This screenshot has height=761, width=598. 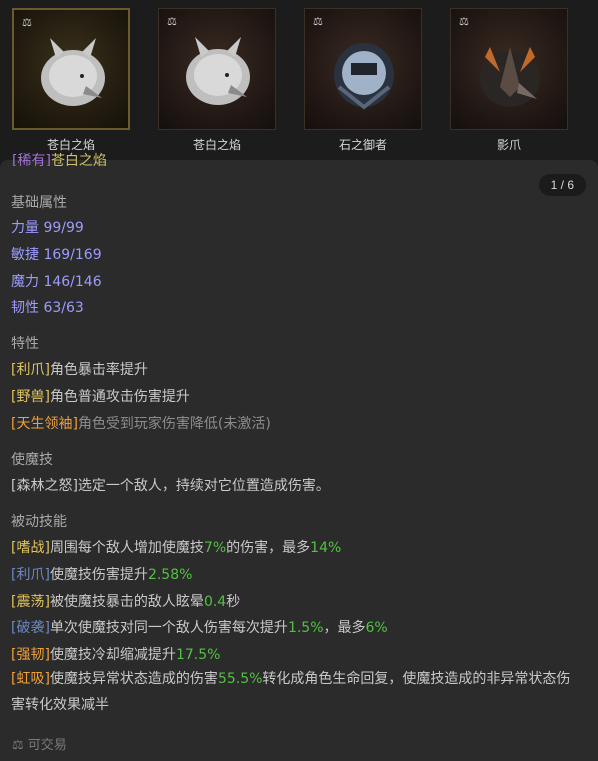 I want to click on trait-tag: [野兽], so click(x=30, y=397).